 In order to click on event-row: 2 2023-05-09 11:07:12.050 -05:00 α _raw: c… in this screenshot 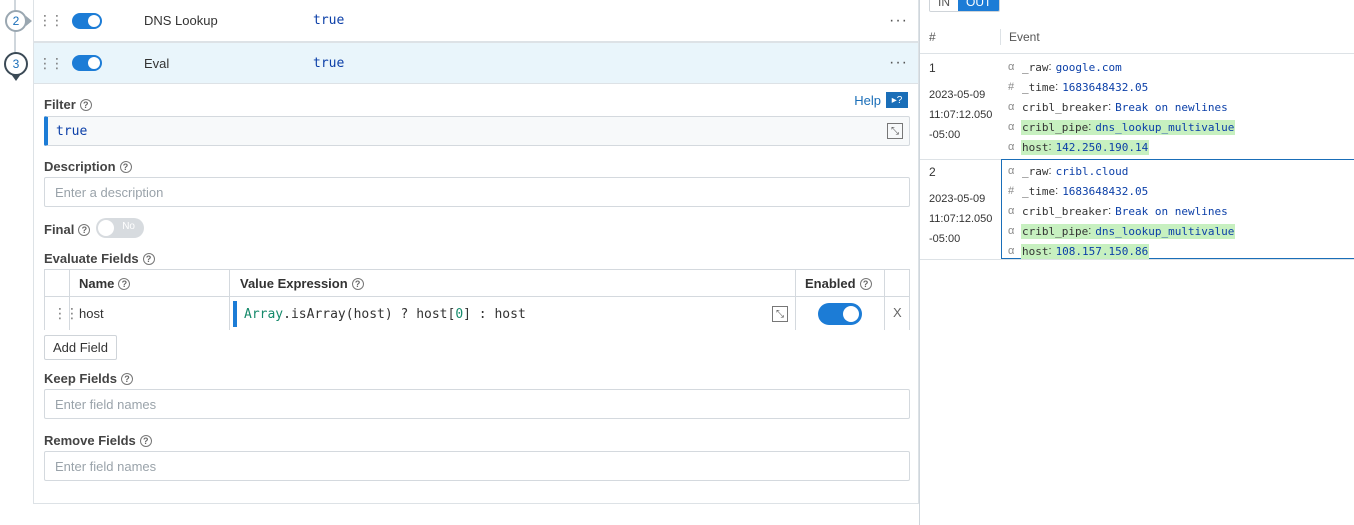, I will do `click(1137, 209)`.